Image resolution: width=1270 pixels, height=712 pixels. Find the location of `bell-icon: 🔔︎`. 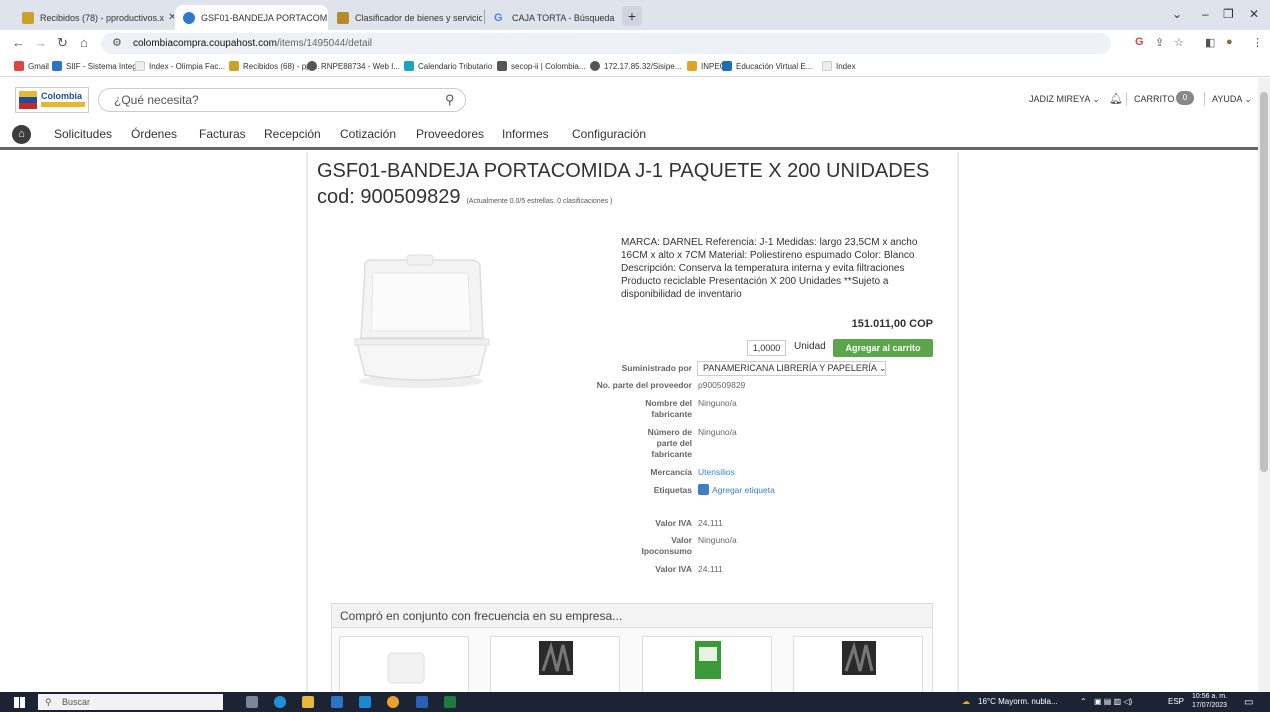

bell-icon: 🔔︎ is located at coordinates (1116, 98).